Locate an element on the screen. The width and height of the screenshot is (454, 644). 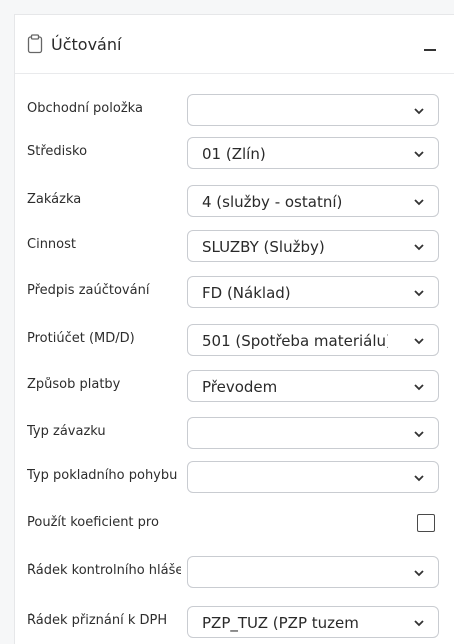
radek-priznani-dph-select: PZP_TUZ (PZP tuzem is located at coordinates (313, 622).